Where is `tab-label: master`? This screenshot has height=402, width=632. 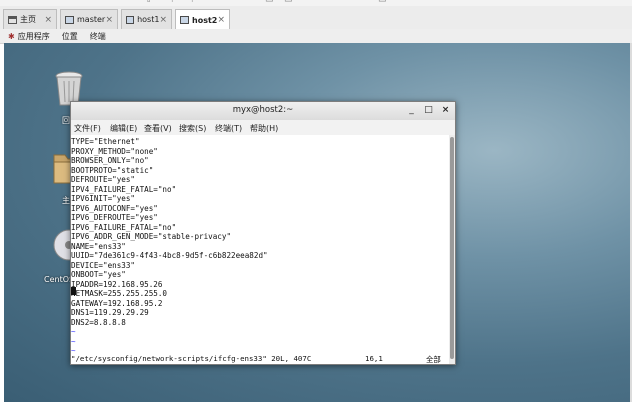
tab-label: master is located at coordinates (91, 19).